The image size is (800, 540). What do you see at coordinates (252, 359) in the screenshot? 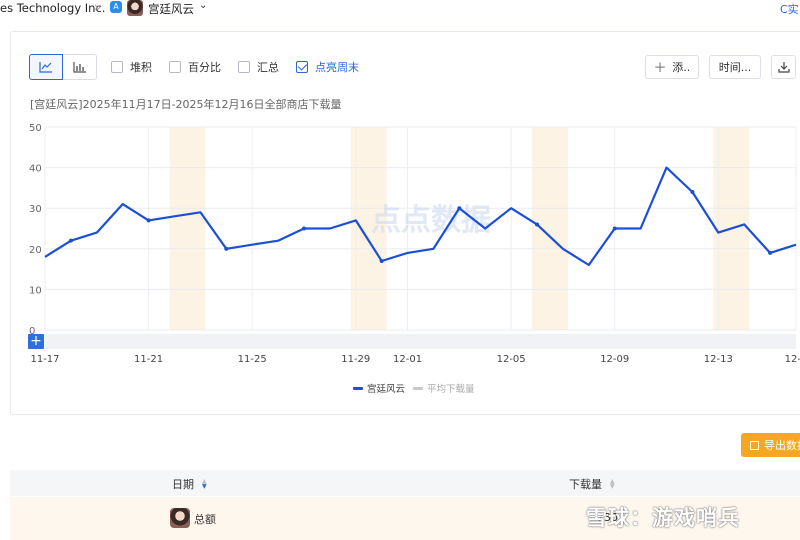
I see `x-tick-label: 11-25` at bounding box center [252, 359].